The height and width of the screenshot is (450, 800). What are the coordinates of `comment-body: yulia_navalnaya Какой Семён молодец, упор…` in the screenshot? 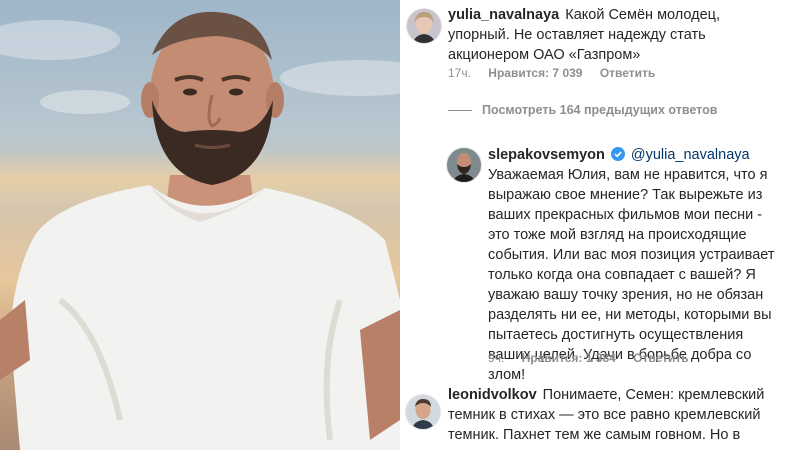 It's located at (615, 35).